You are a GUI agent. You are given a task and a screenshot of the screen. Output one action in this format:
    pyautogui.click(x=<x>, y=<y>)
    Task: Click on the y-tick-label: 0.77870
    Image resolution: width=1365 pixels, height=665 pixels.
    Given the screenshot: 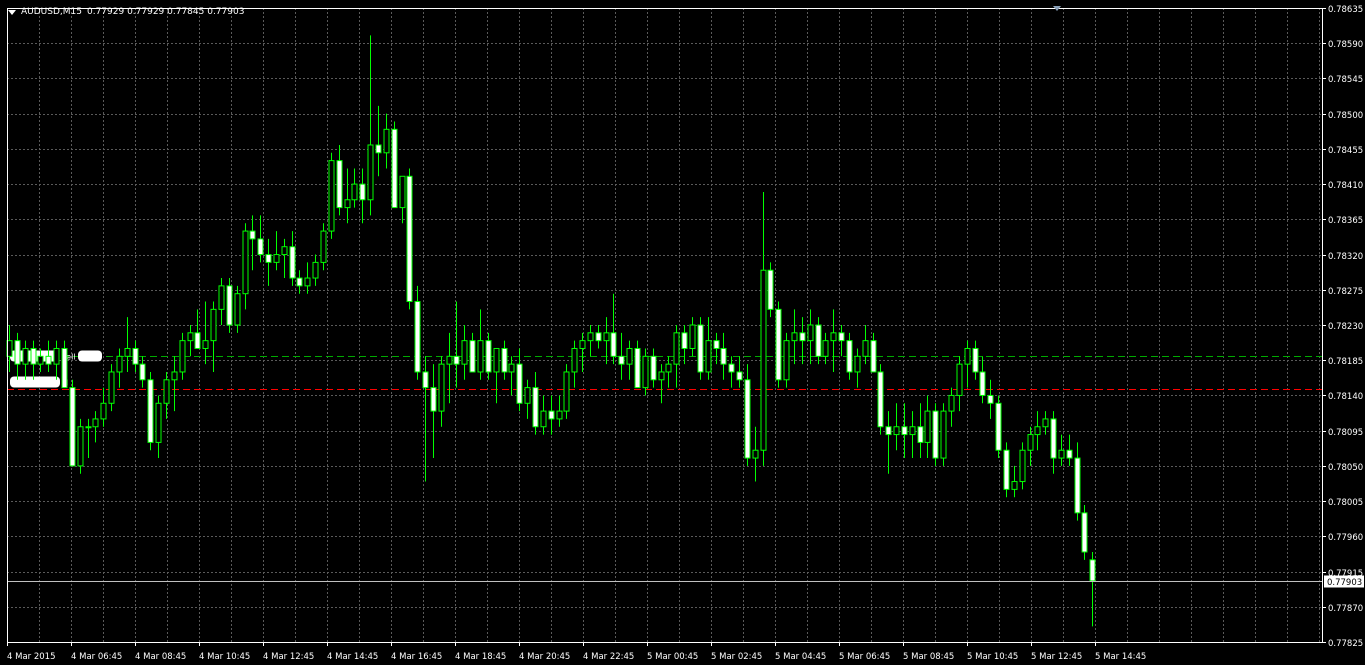 What is the action you would take?
    pyautogui.click(x=1345, y=609)
    